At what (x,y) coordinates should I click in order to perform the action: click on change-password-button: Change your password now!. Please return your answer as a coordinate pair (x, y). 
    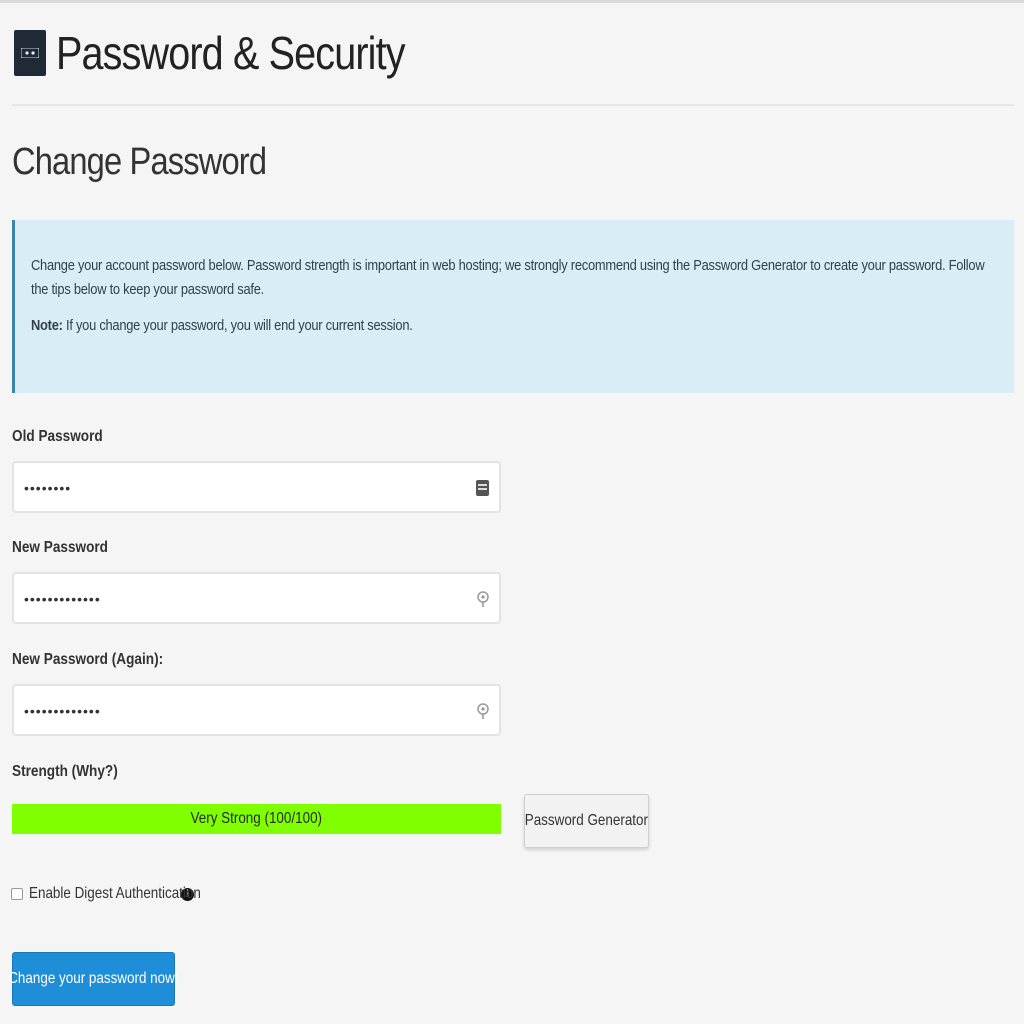
    Looking at the image, I should click on (93, 979).